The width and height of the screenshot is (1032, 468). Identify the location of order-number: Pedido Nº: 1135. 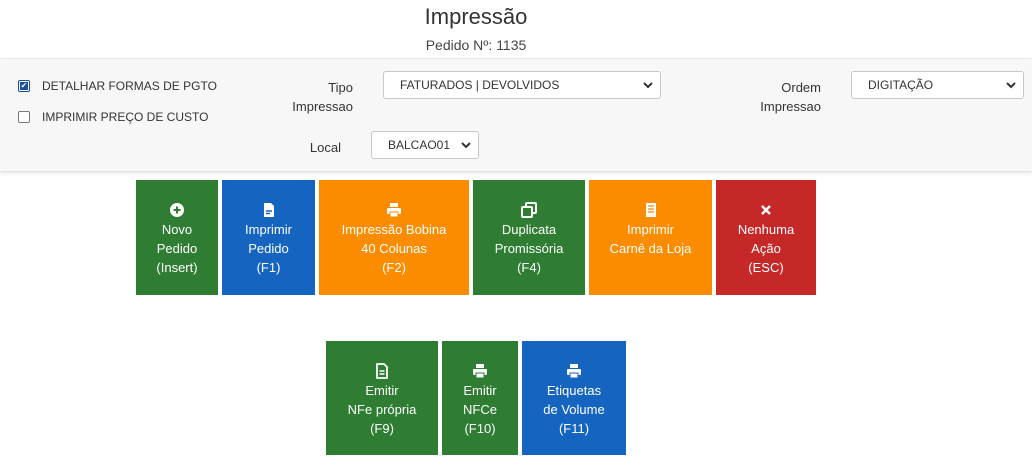
(476, 45).